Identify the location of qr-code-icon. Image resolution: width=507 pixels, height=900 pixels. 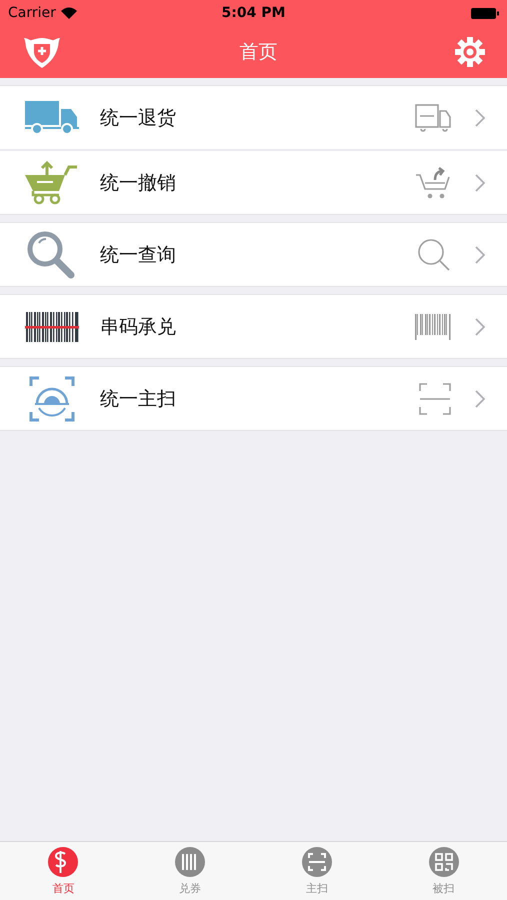
(444, 862).